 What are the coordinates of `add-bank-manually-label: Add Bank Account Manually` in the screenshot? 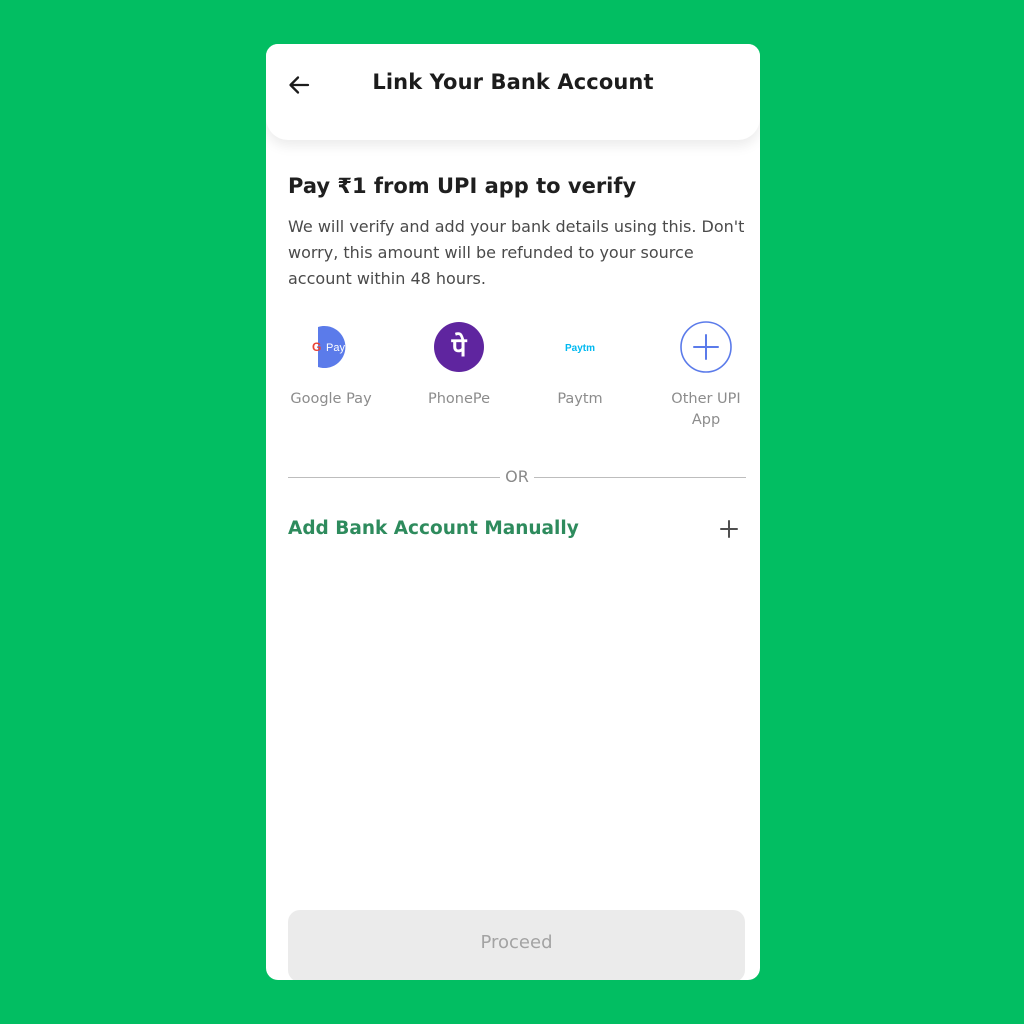 It's located at (433, 528).